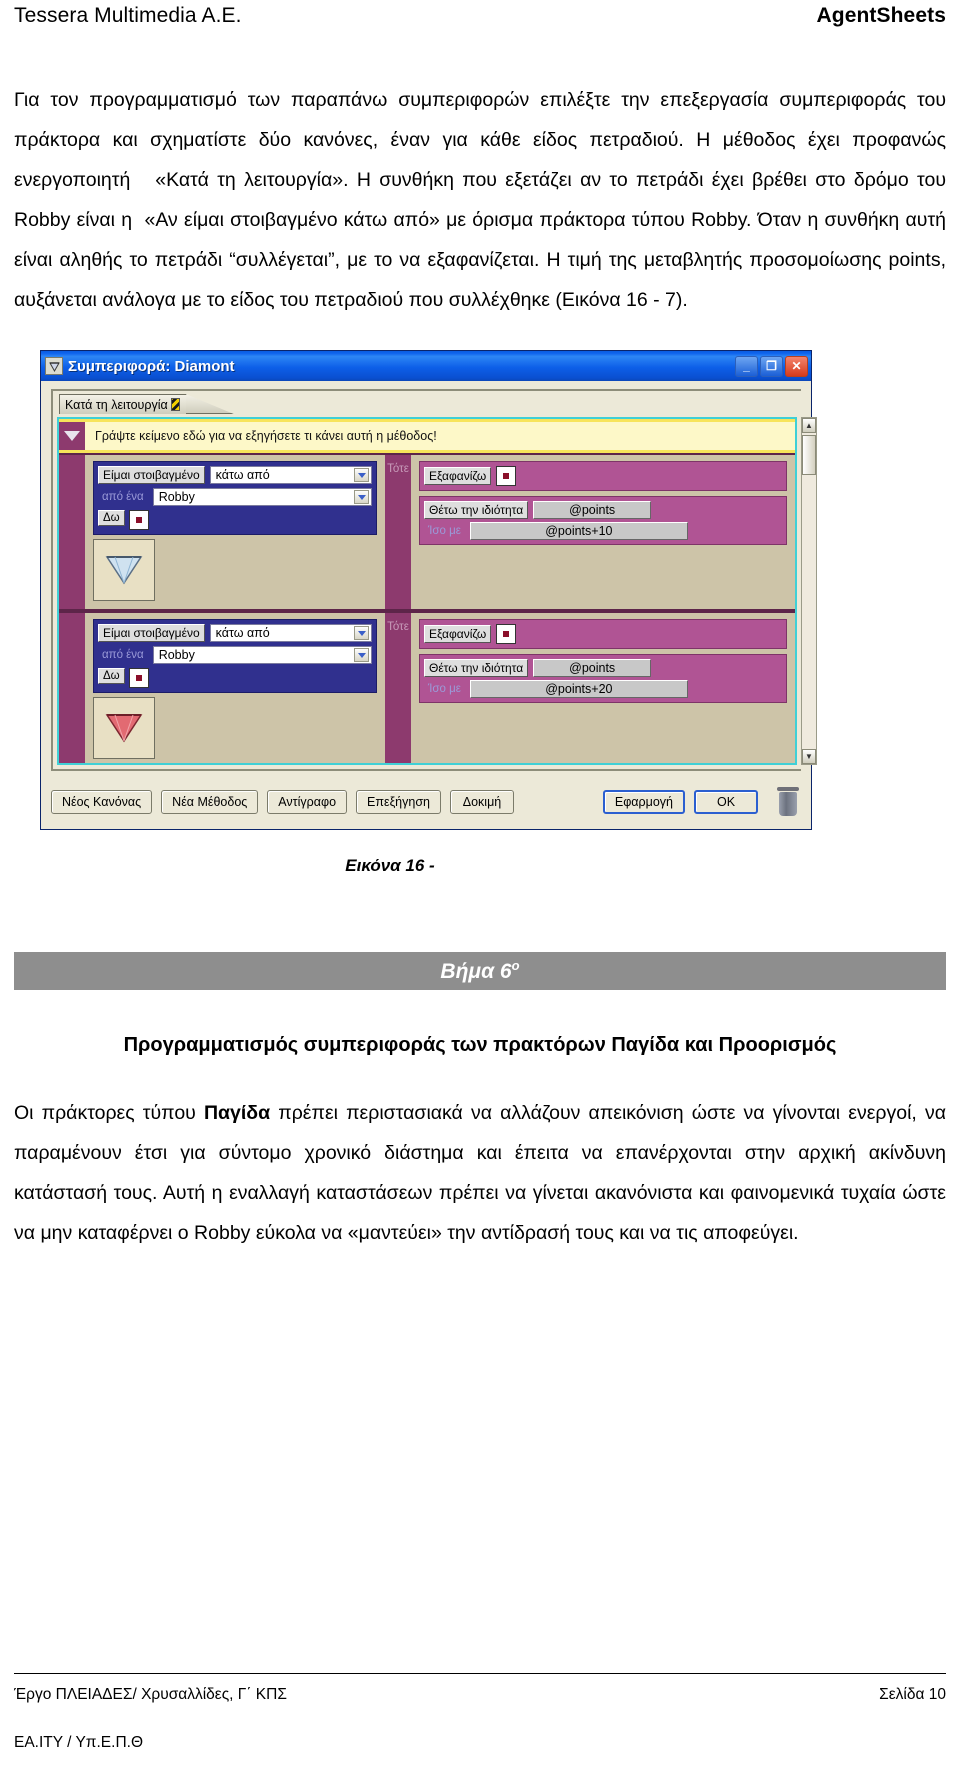  I want to click on footer-org-text: ΕΑ.ΙΤΥ / Υπ.Ε.Π.Θ, so click(78, 1742).